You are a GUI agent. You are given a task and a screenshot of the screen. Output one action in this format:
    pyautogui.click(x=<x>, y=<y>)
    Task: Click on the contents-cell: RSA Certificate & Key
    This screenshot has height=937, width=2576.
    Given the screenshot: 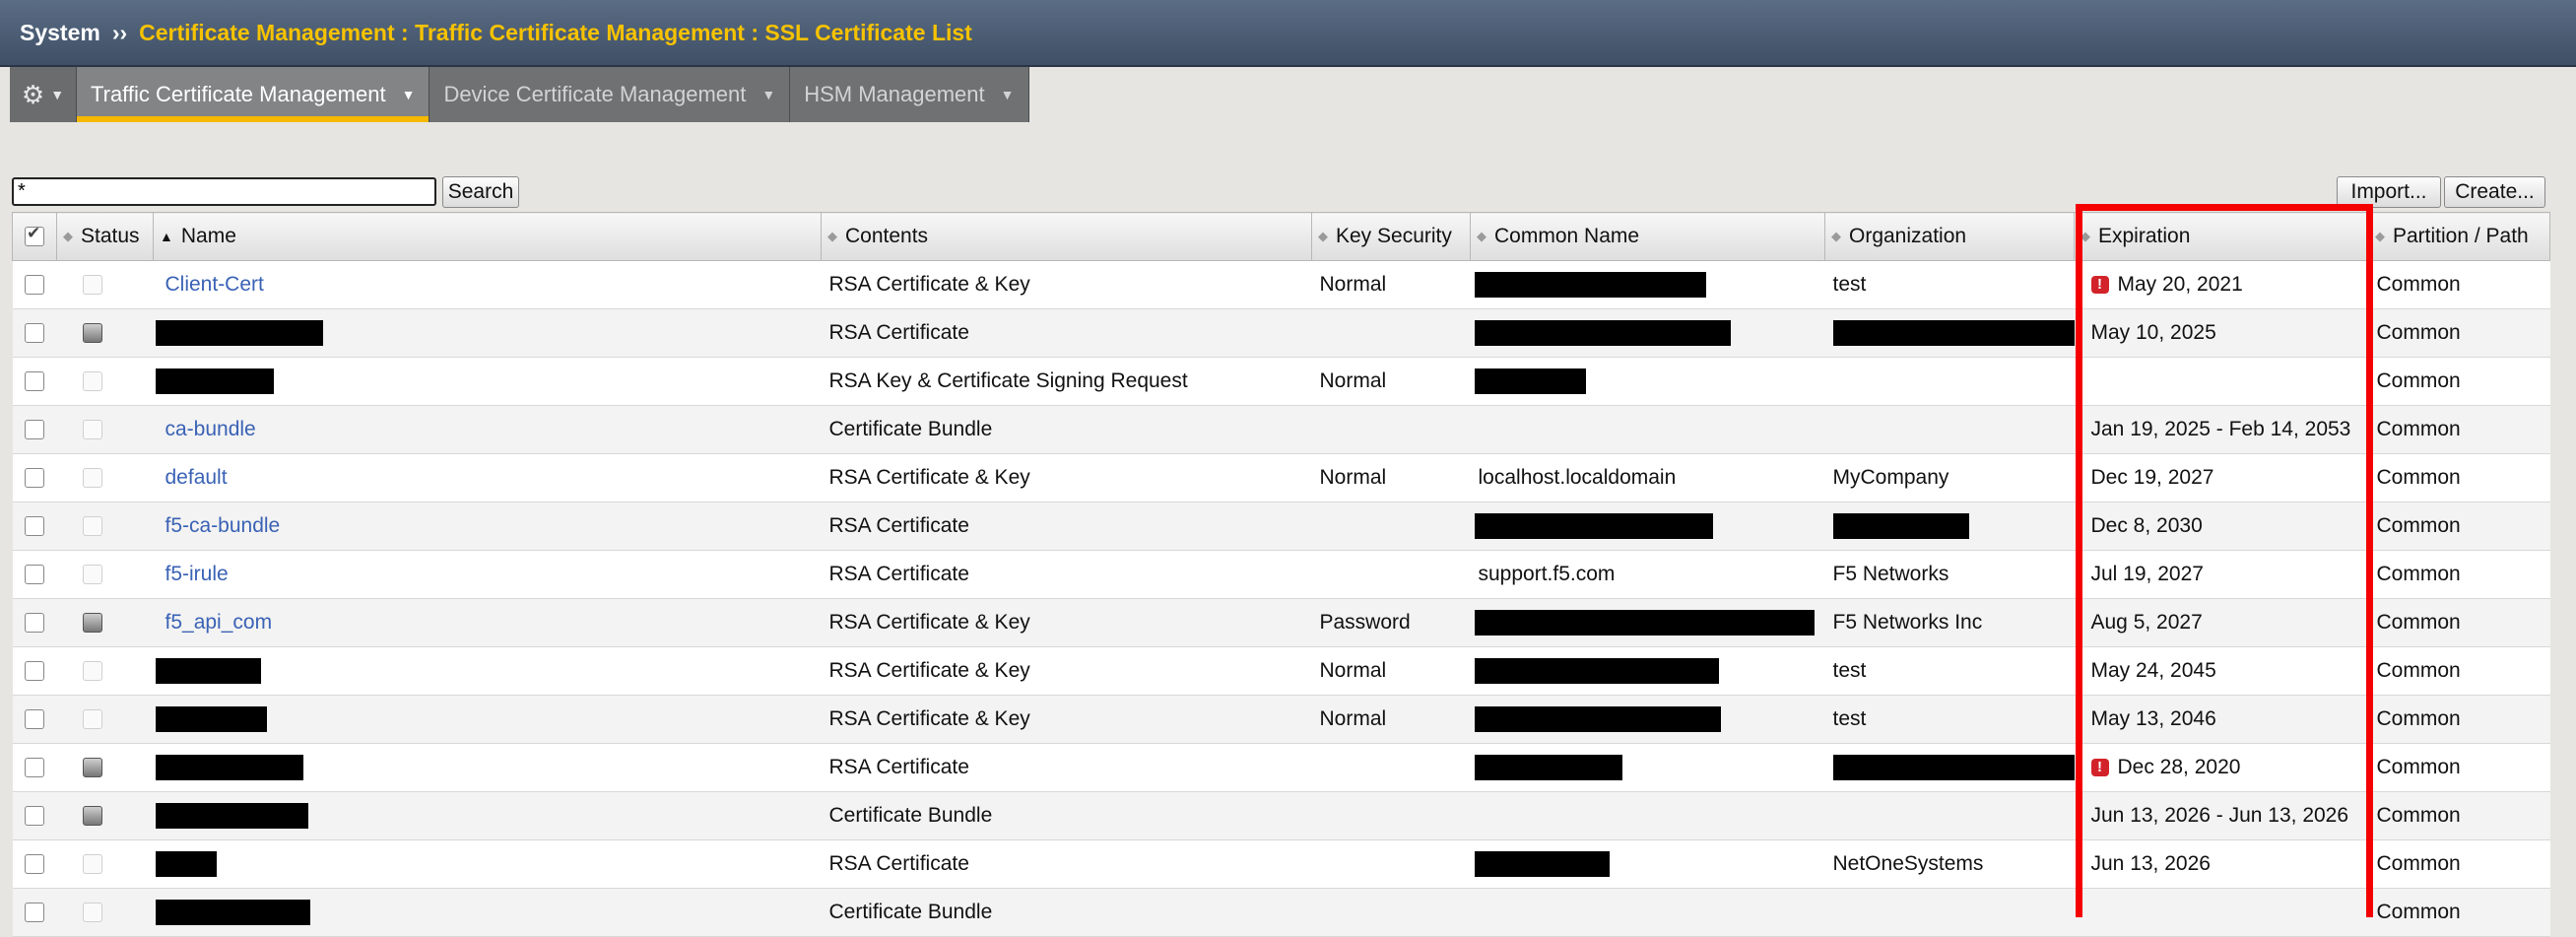 What is the action you would take?
    pyautogui.click(x=1066, y=622)
    